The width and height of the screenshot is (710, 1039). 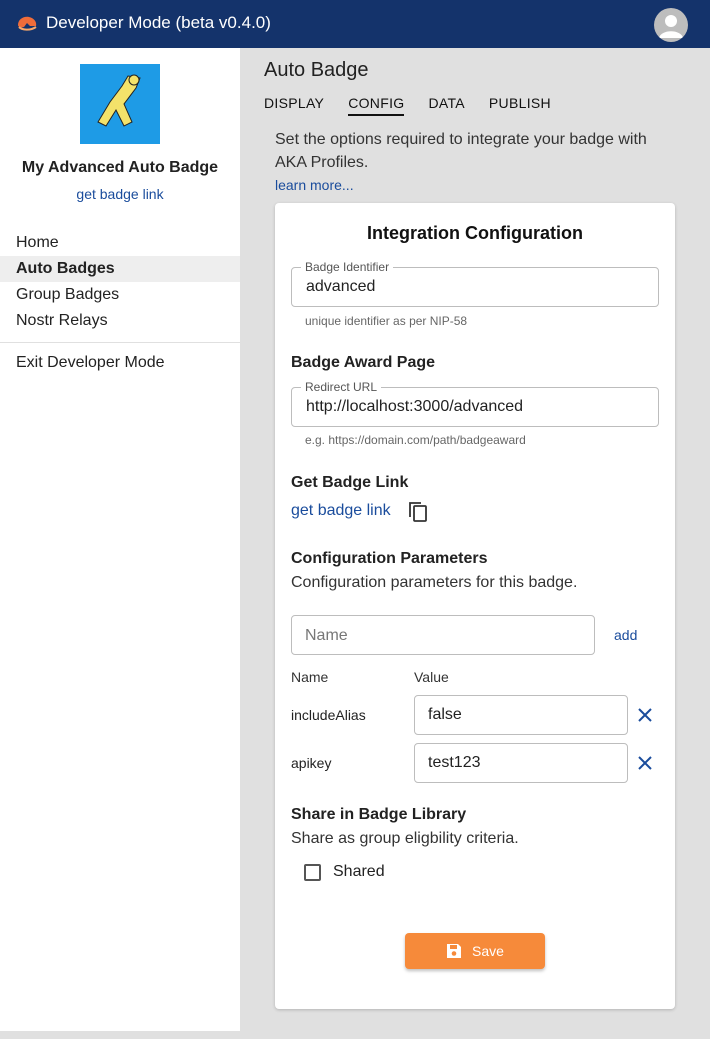 What do you see at coordinates (405, 838) in the screenshot?
I see `share-library-description: Share as group eligbility criteria.` at bounding box center [405, 838].